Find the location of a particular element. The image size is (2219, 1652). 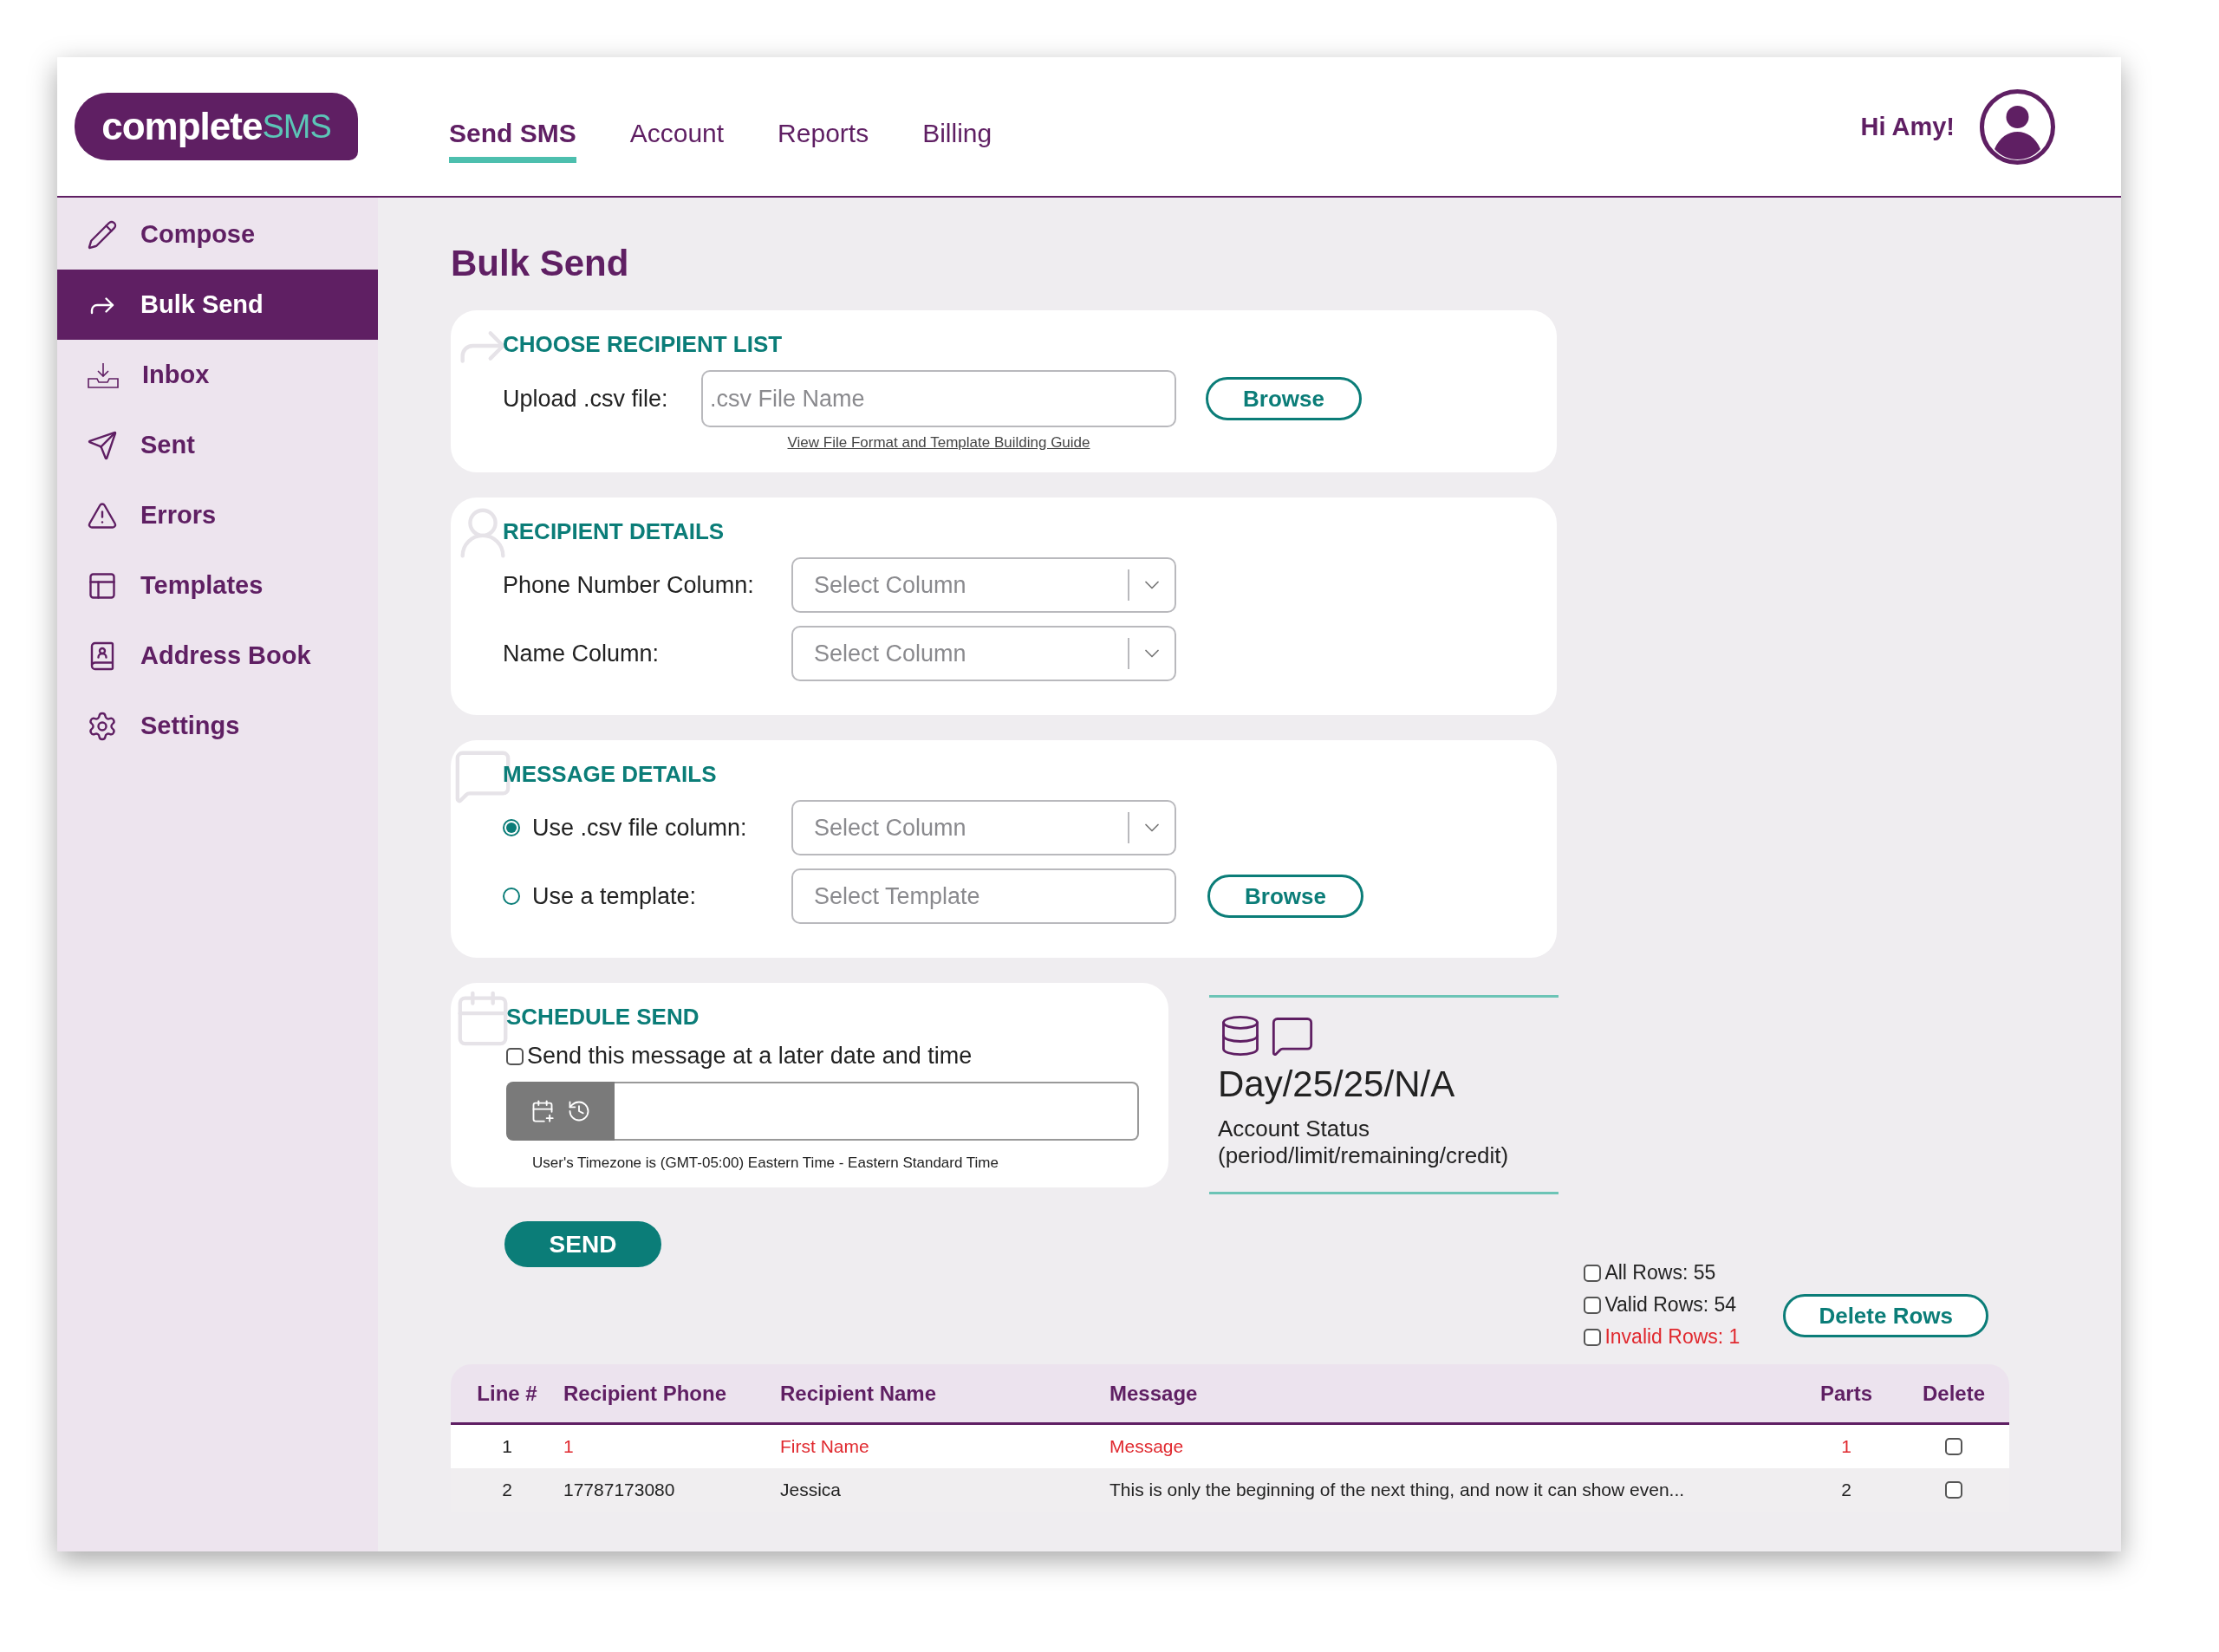

table-cell-text: 17787173080 is located at coordinates (619, 1490).